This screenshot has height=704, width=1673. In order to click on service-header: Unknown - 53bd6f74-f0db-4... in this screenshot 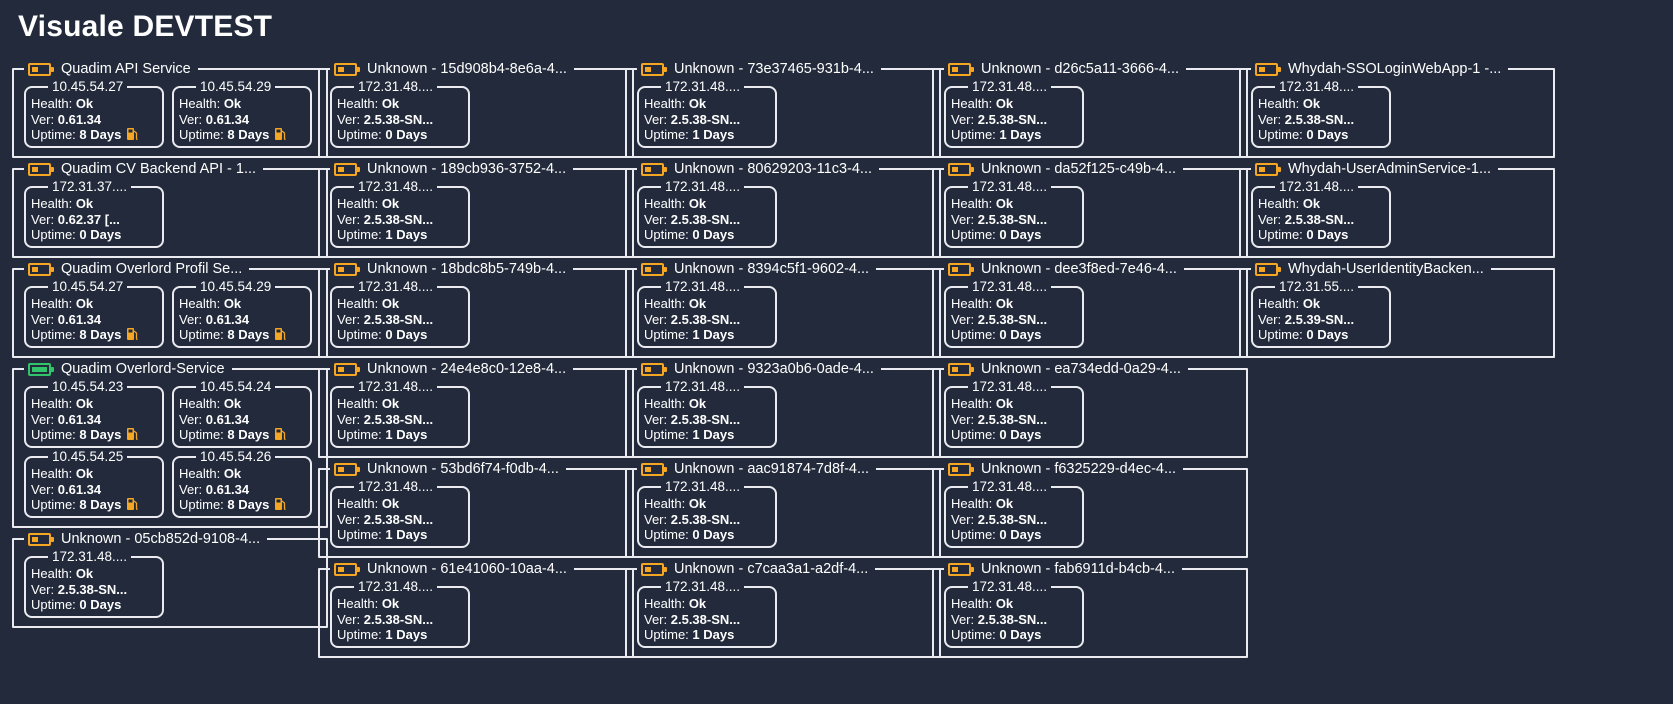, I will do `click(448, 469)`.